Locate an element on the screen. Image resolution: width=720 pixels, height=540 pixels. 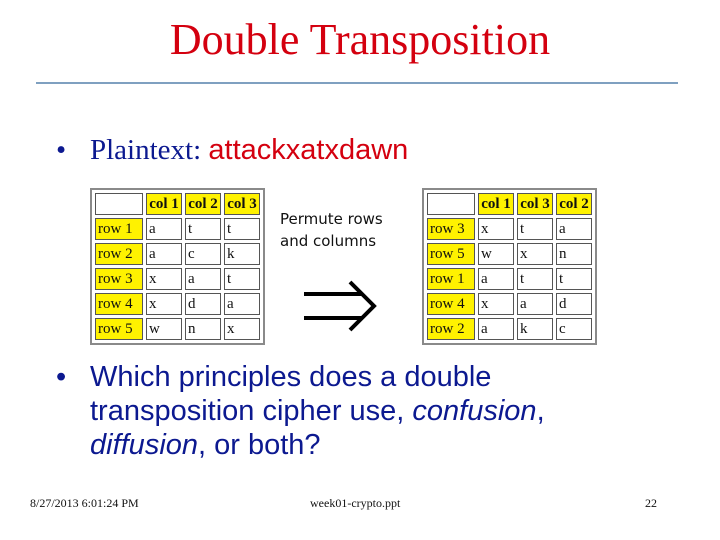
table-row: row 3 x a t is located at coordinates (177, 279).